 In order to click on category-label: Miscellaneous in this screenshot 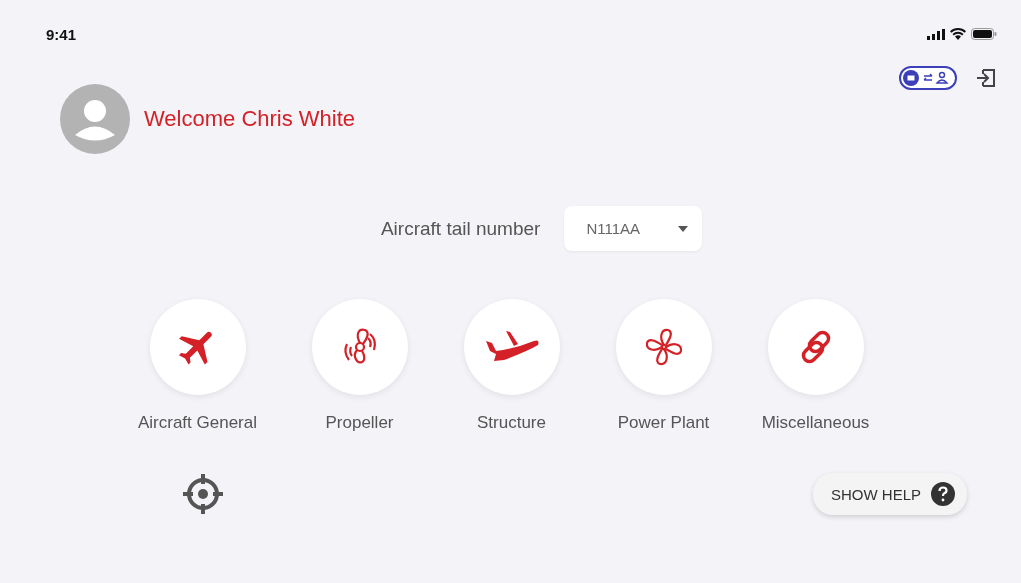, I will do `click(815, 423)`.